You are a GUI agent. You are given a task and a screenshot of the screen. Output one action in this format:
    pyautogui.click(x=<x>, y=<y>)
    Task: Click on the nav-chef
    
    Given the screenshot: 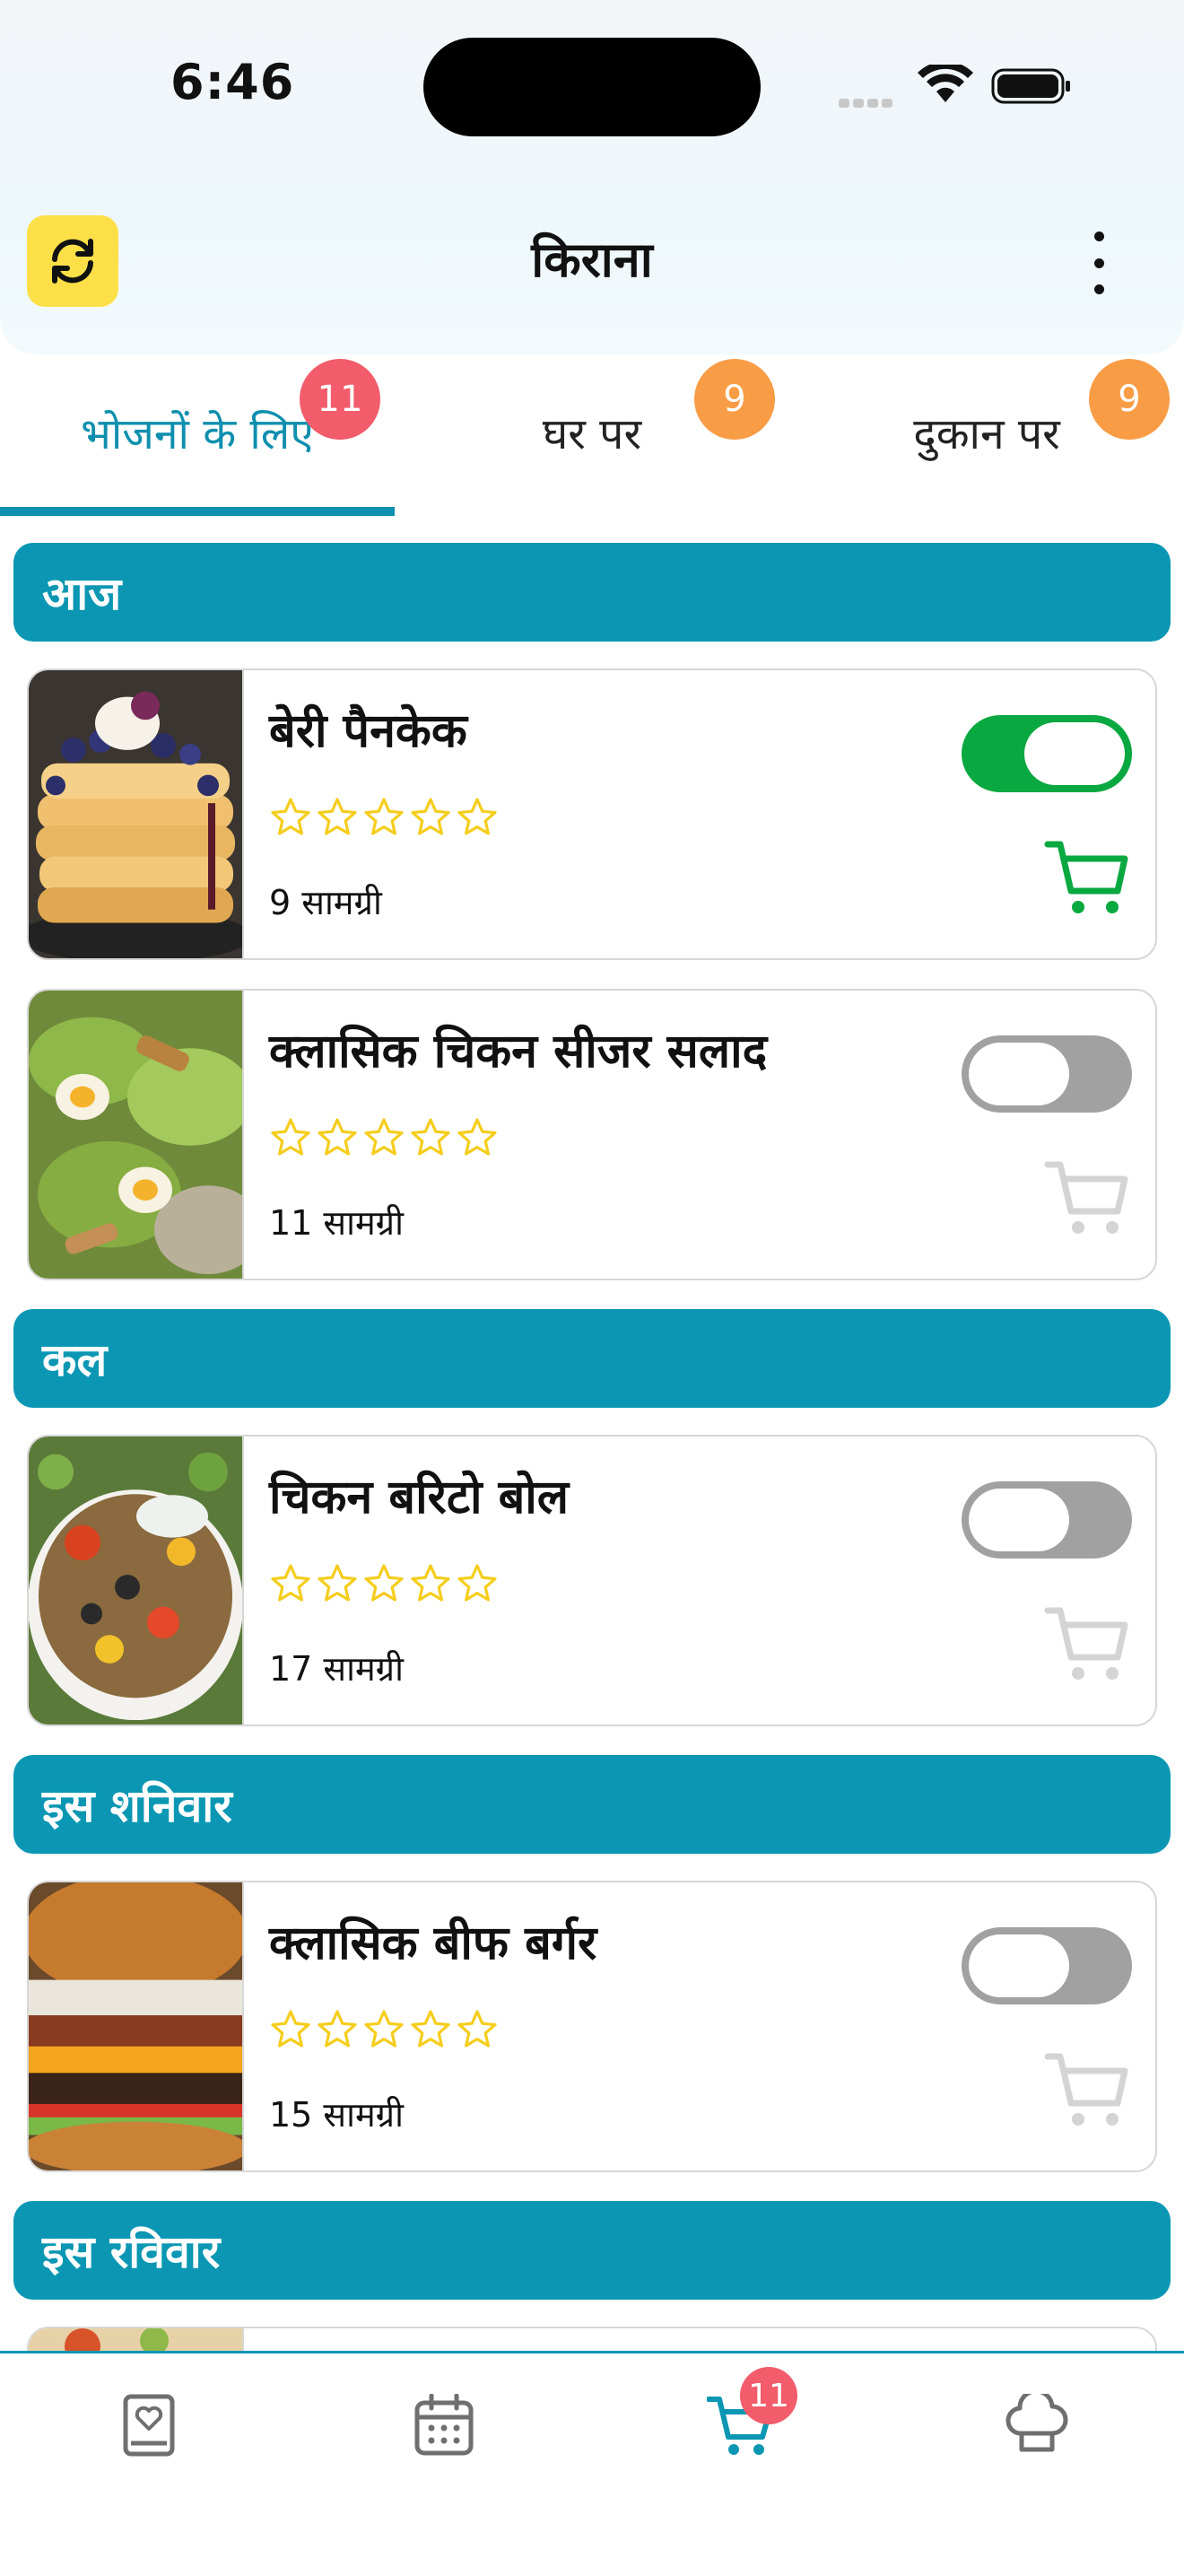 What is the action you would take?
    pyautogui.click(x=1037, y=2425)
    